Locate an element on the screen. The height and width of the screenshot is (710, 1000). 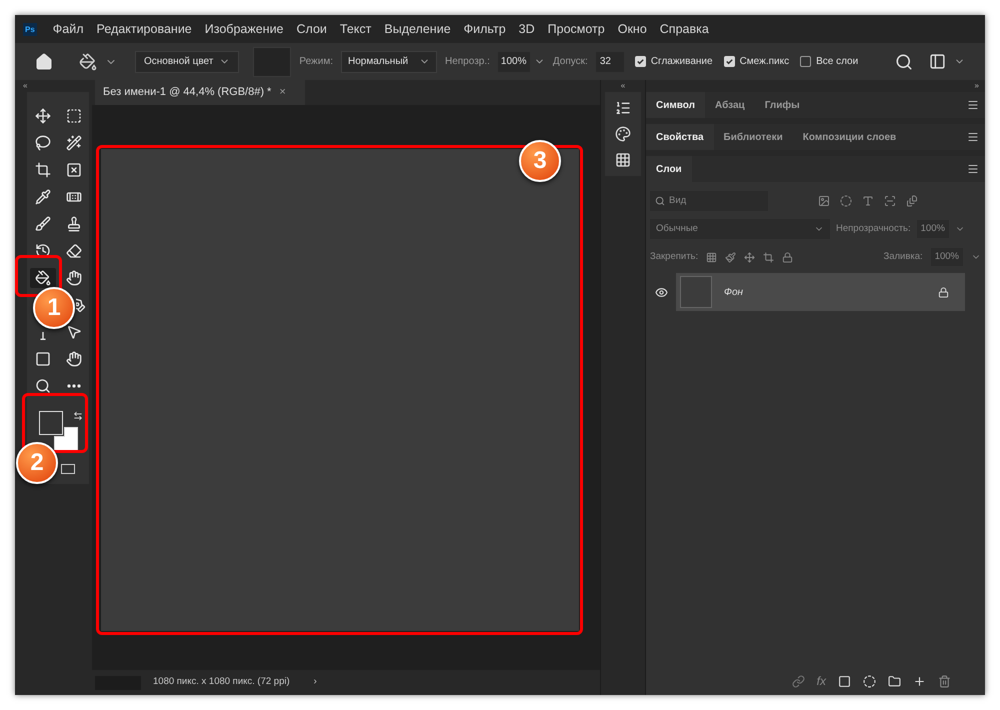
menu-item: Выделение is located at coordinates (417, 29).